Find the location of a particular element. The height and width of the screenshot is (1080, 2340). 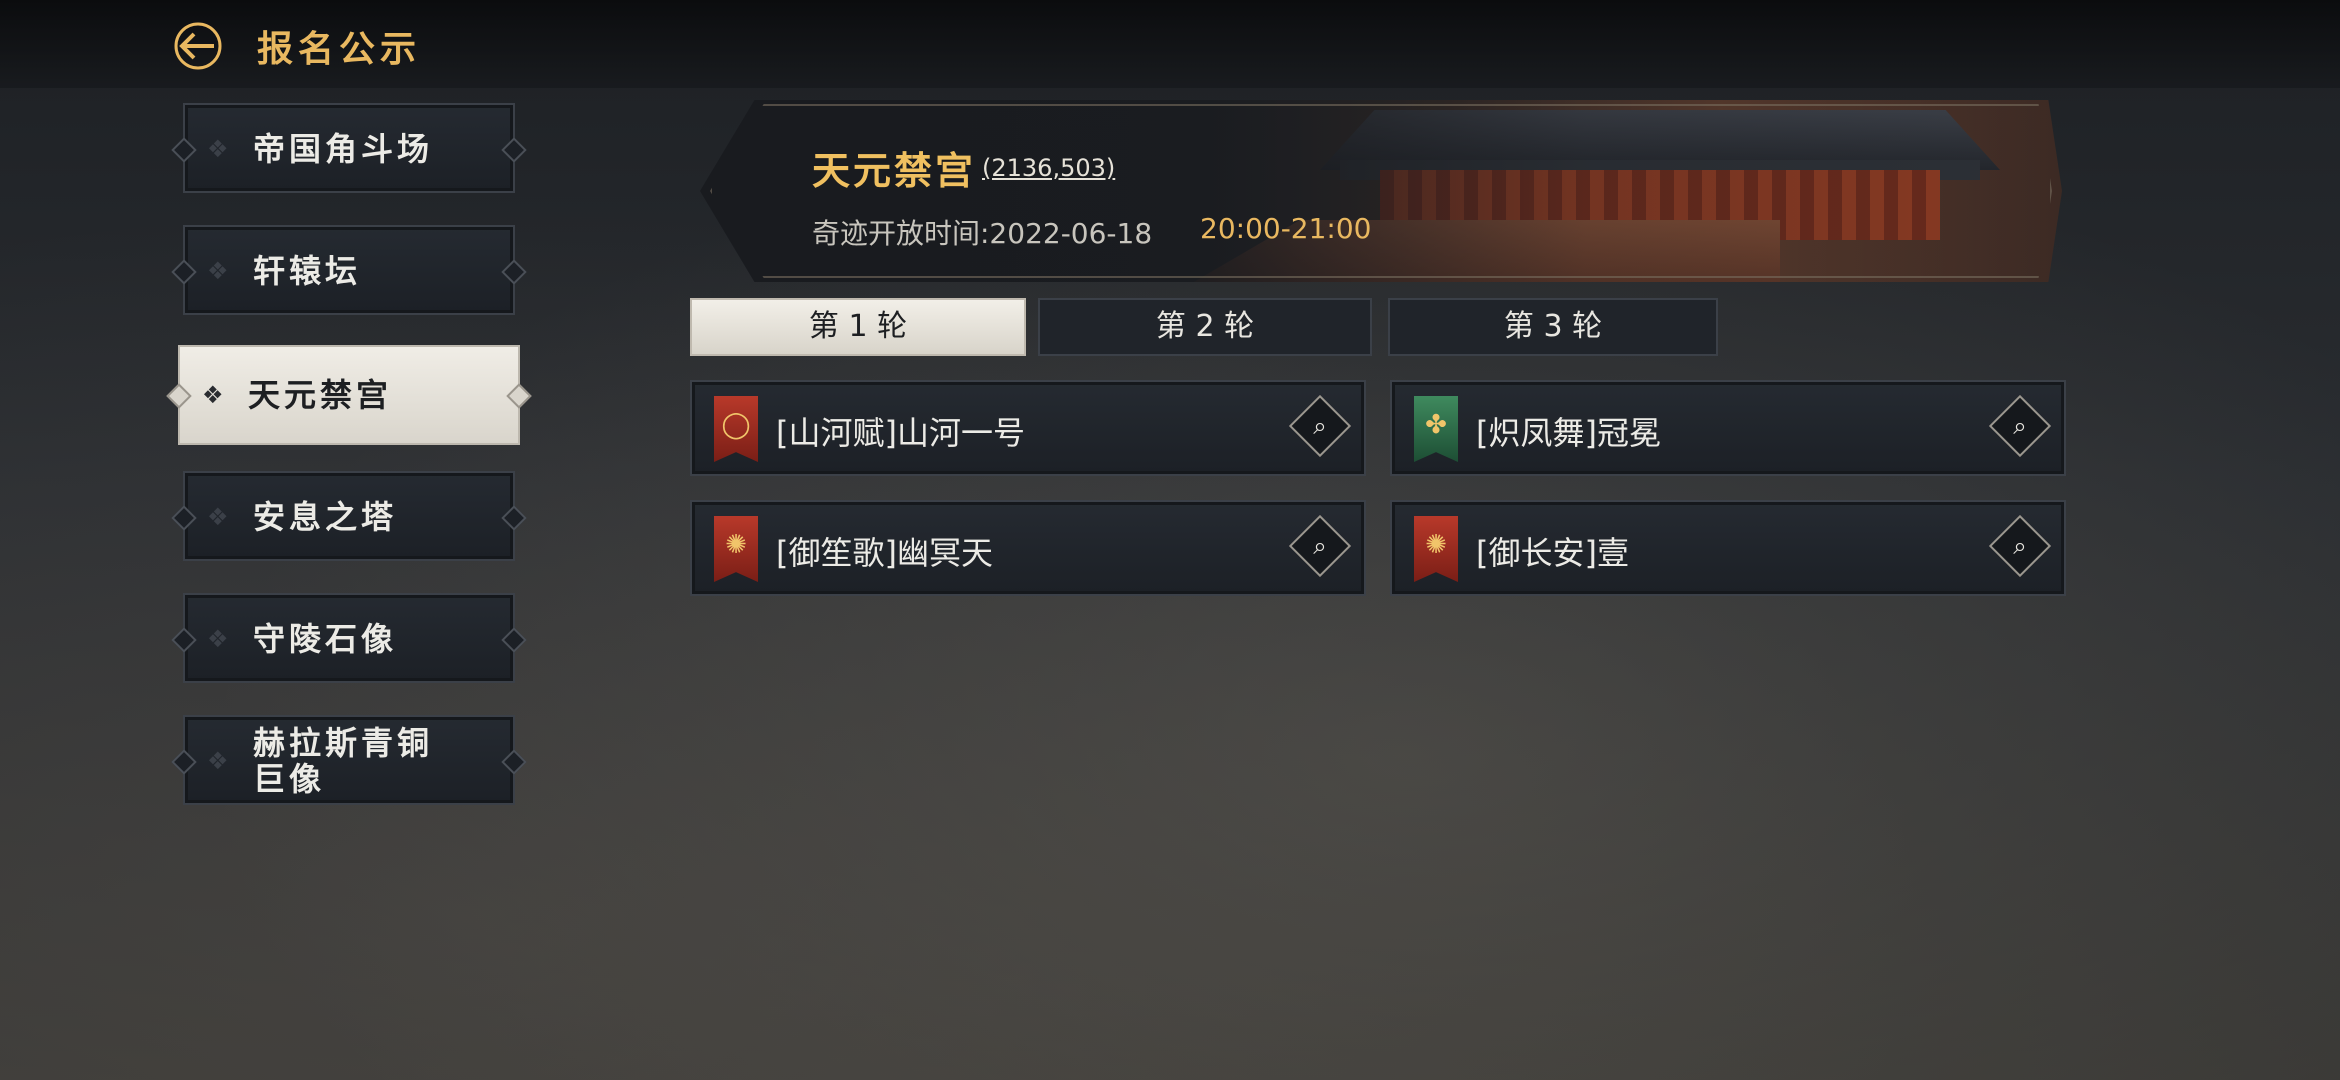

sidebar-item-label: 守陵石像 is located at coordinates (325, 639).